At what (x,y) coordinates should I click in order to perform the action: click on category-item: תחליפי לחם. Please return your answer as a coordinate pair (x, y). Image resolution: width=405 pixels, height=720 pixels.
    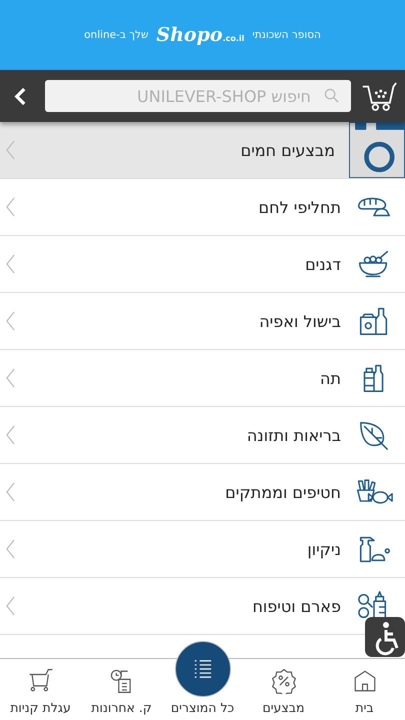
    Looking at the image, I should click on (202, 207).